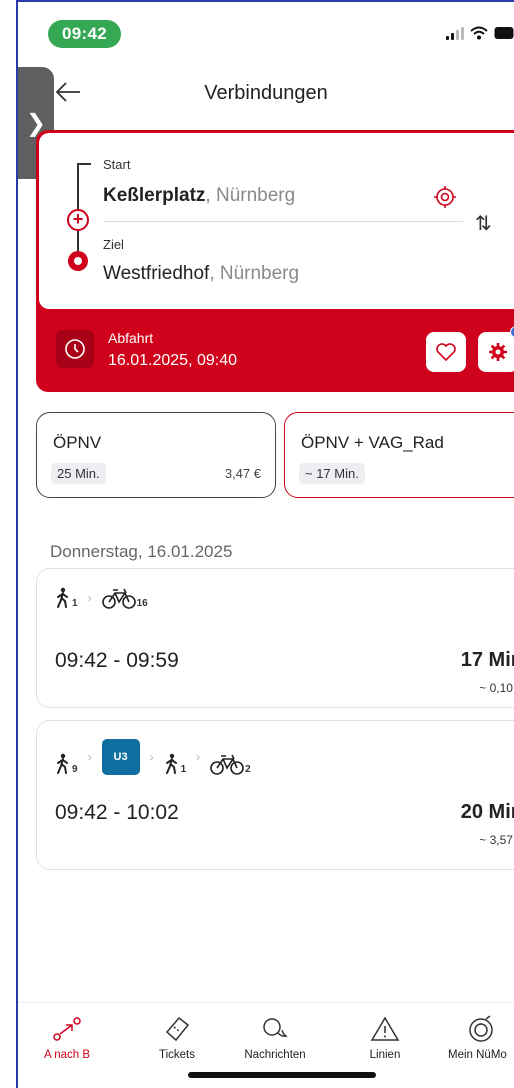  I want to click on nav-nachrichten: Nachrichten, so click(275, 1037).